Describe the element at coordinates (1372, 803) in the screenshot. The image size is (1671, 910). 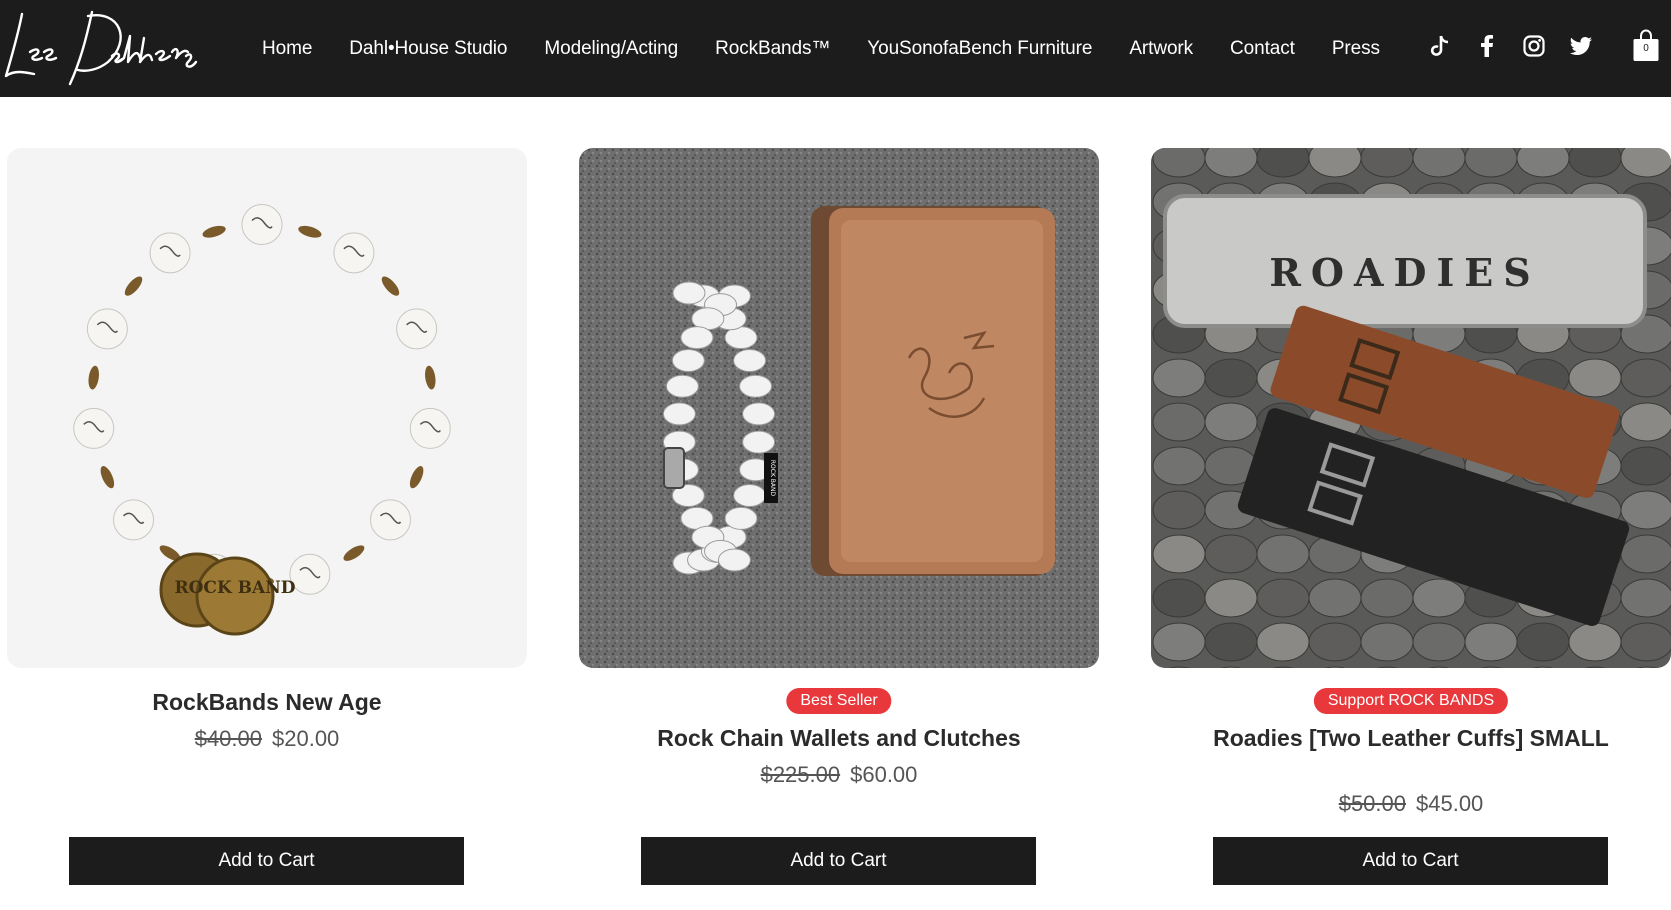
I see `original-price: $50.00` at that location.